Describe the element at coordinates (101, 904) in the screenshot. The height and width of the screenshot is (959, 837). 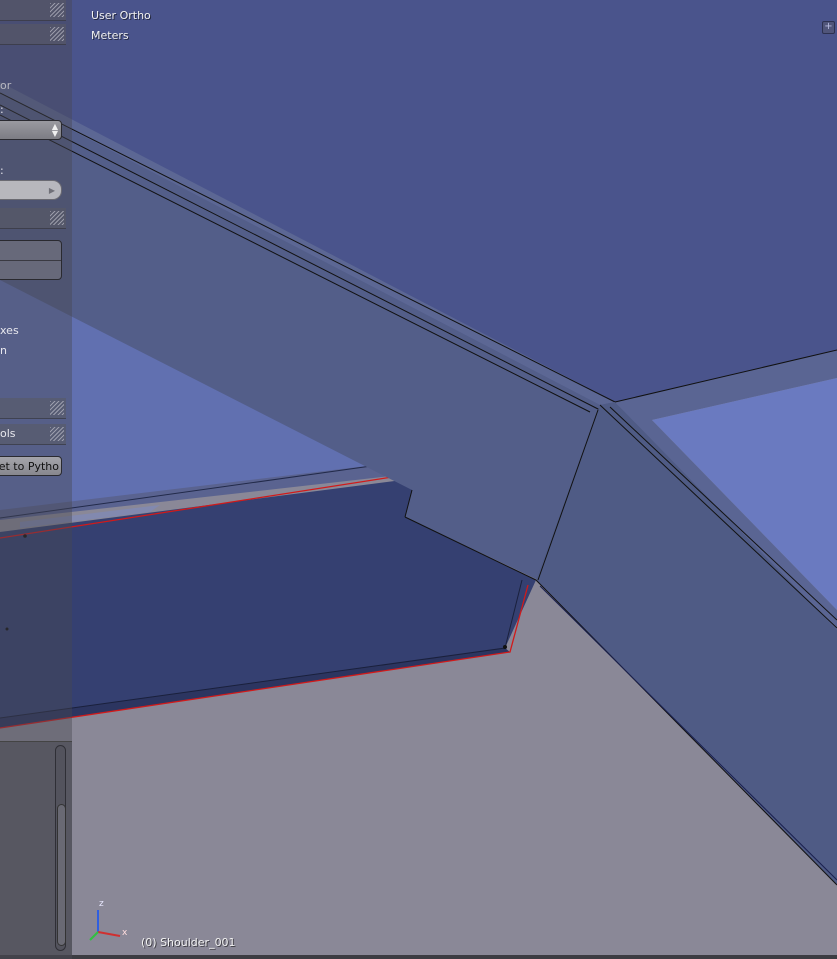
I see `axis-z-label: z` at that location.